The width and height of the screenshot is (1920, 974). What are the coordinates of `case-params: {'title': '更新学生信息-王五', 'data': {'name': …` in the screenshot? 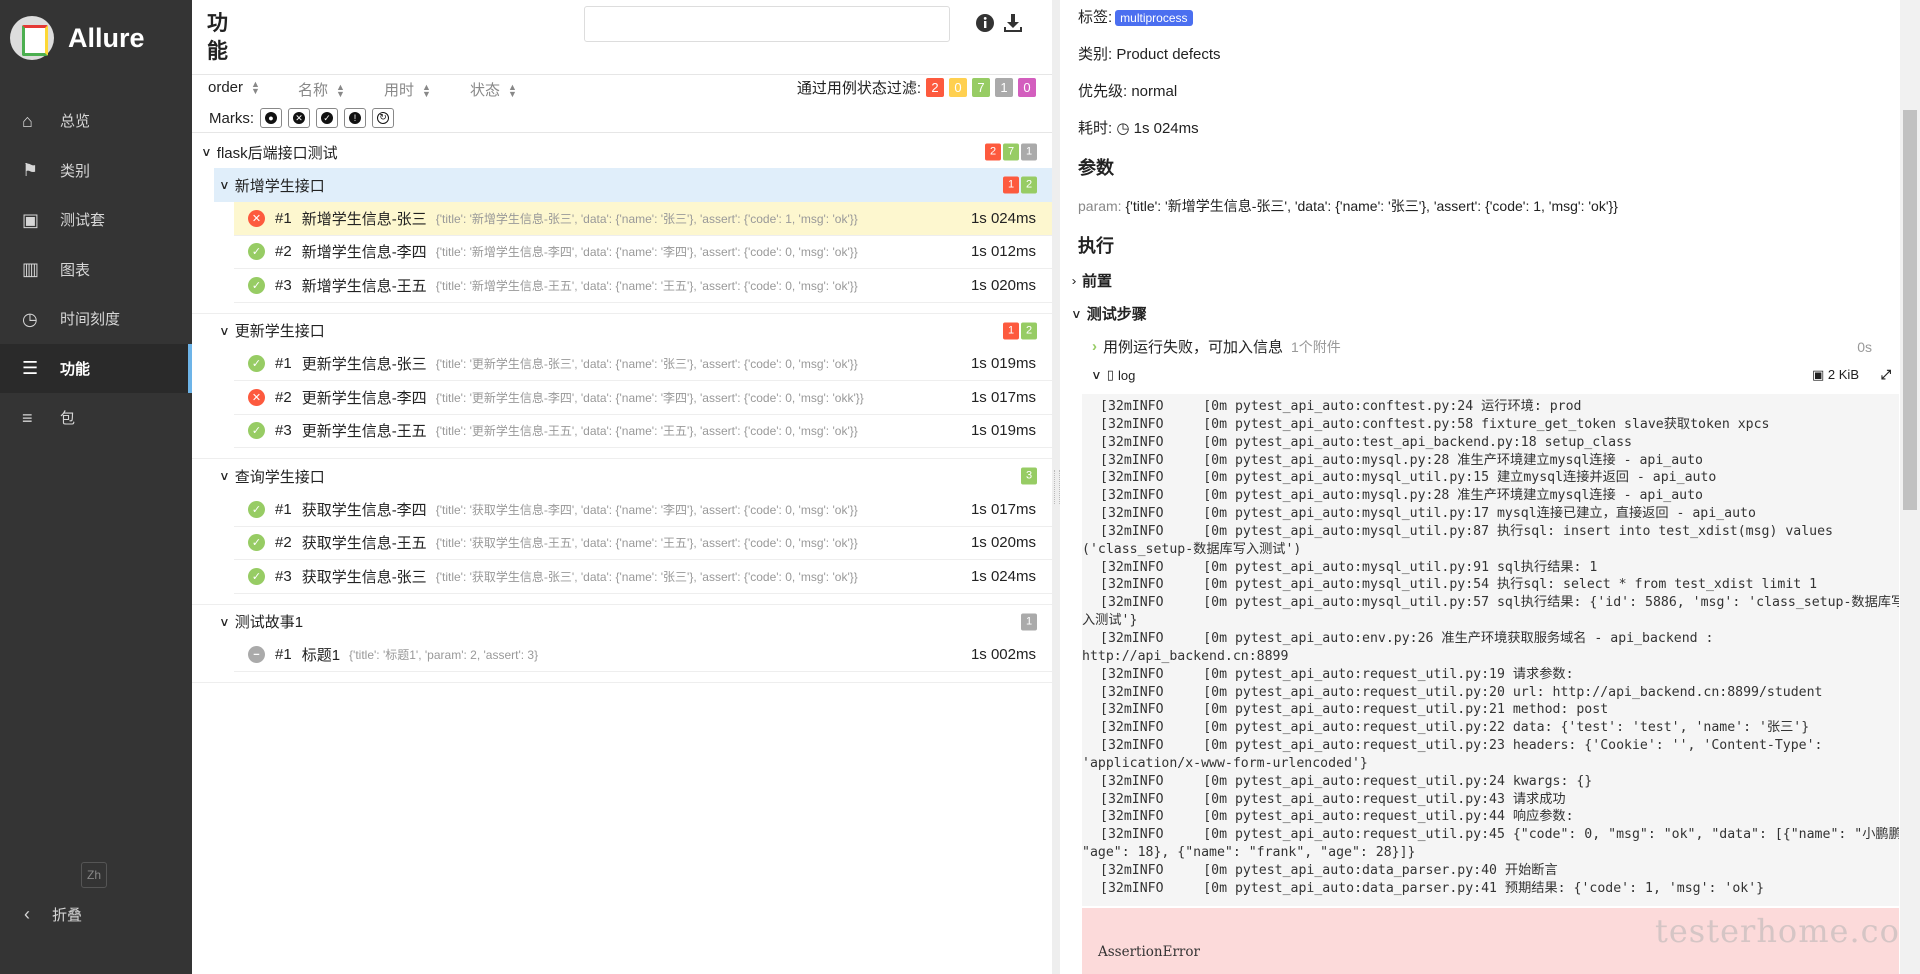 It's located at (646, 431).